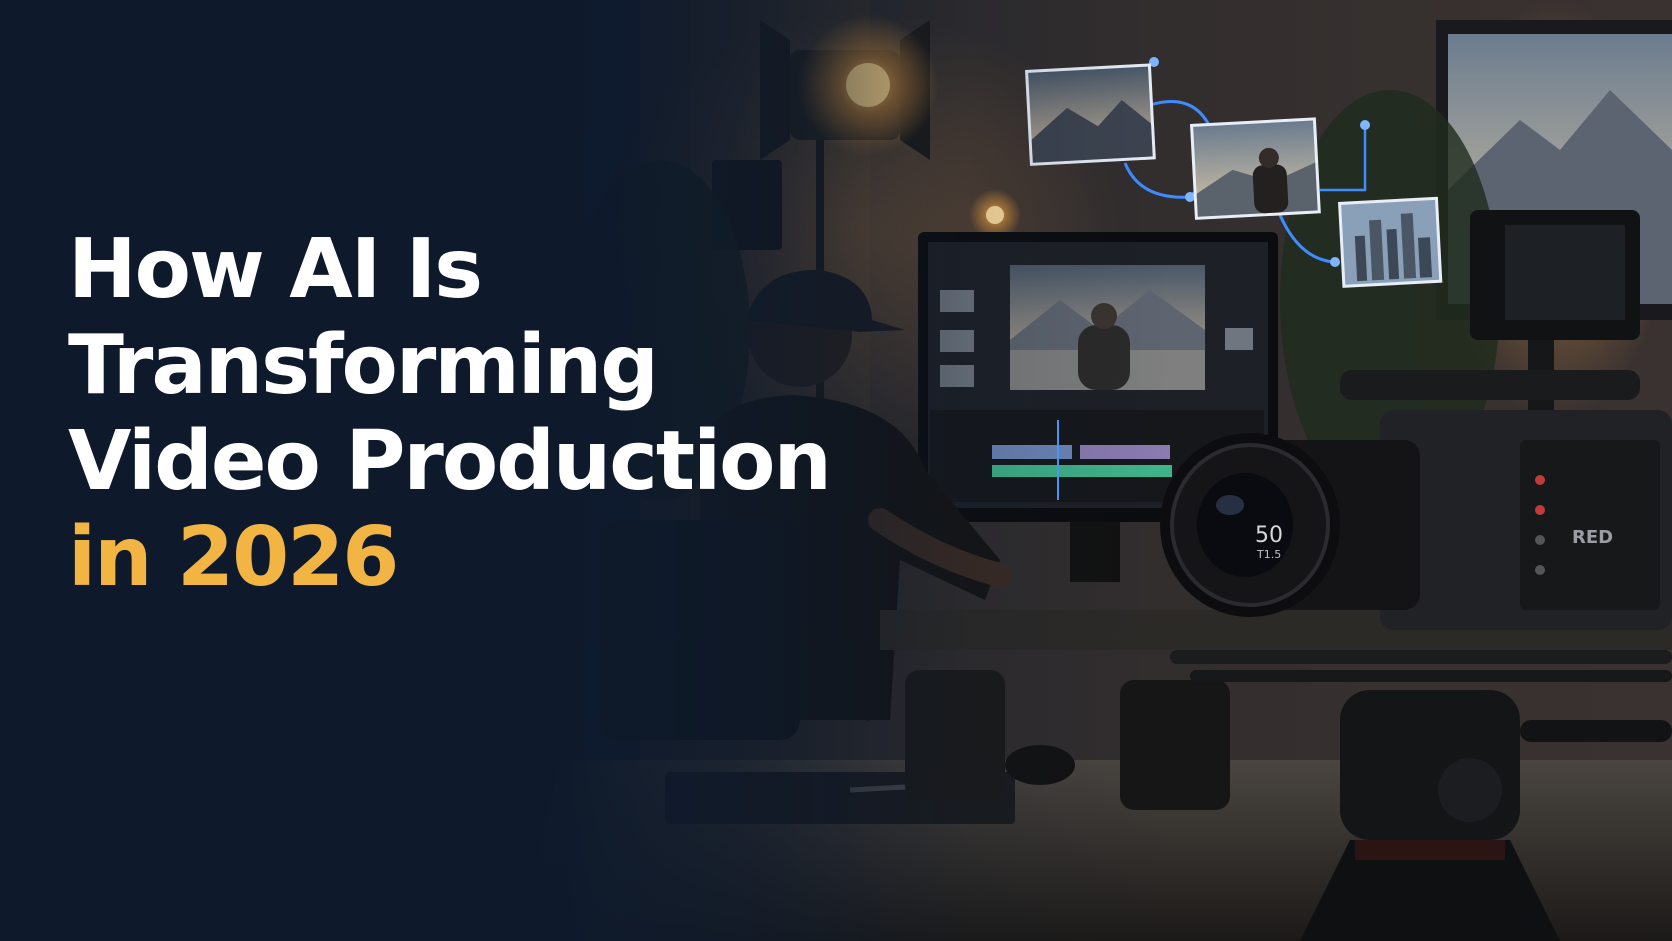  Describe the element at coordinates (1104, 316) in the screenshot. I see `viewer-person-head` at that location.